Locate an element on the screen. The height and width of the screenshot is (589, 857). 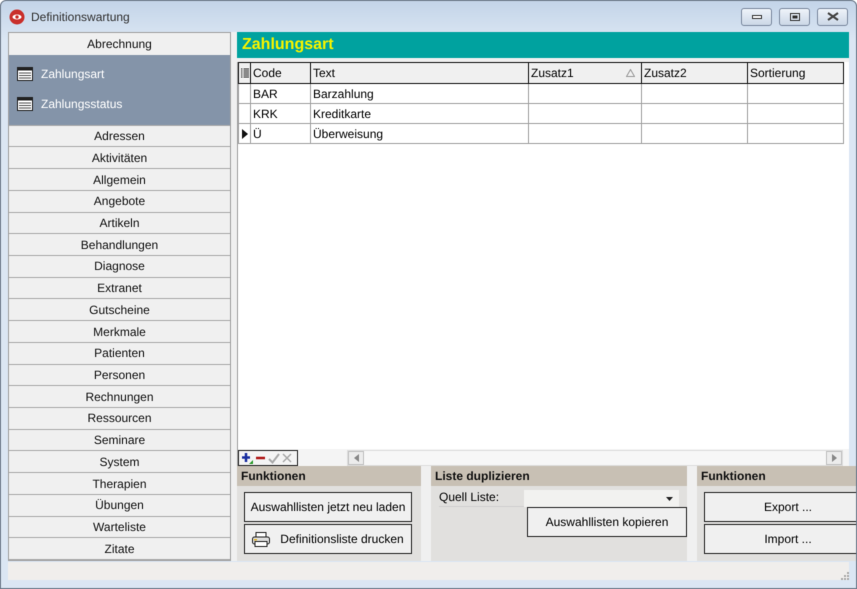
table-cell: Kreditkarte is located at coordinates (419, 114).